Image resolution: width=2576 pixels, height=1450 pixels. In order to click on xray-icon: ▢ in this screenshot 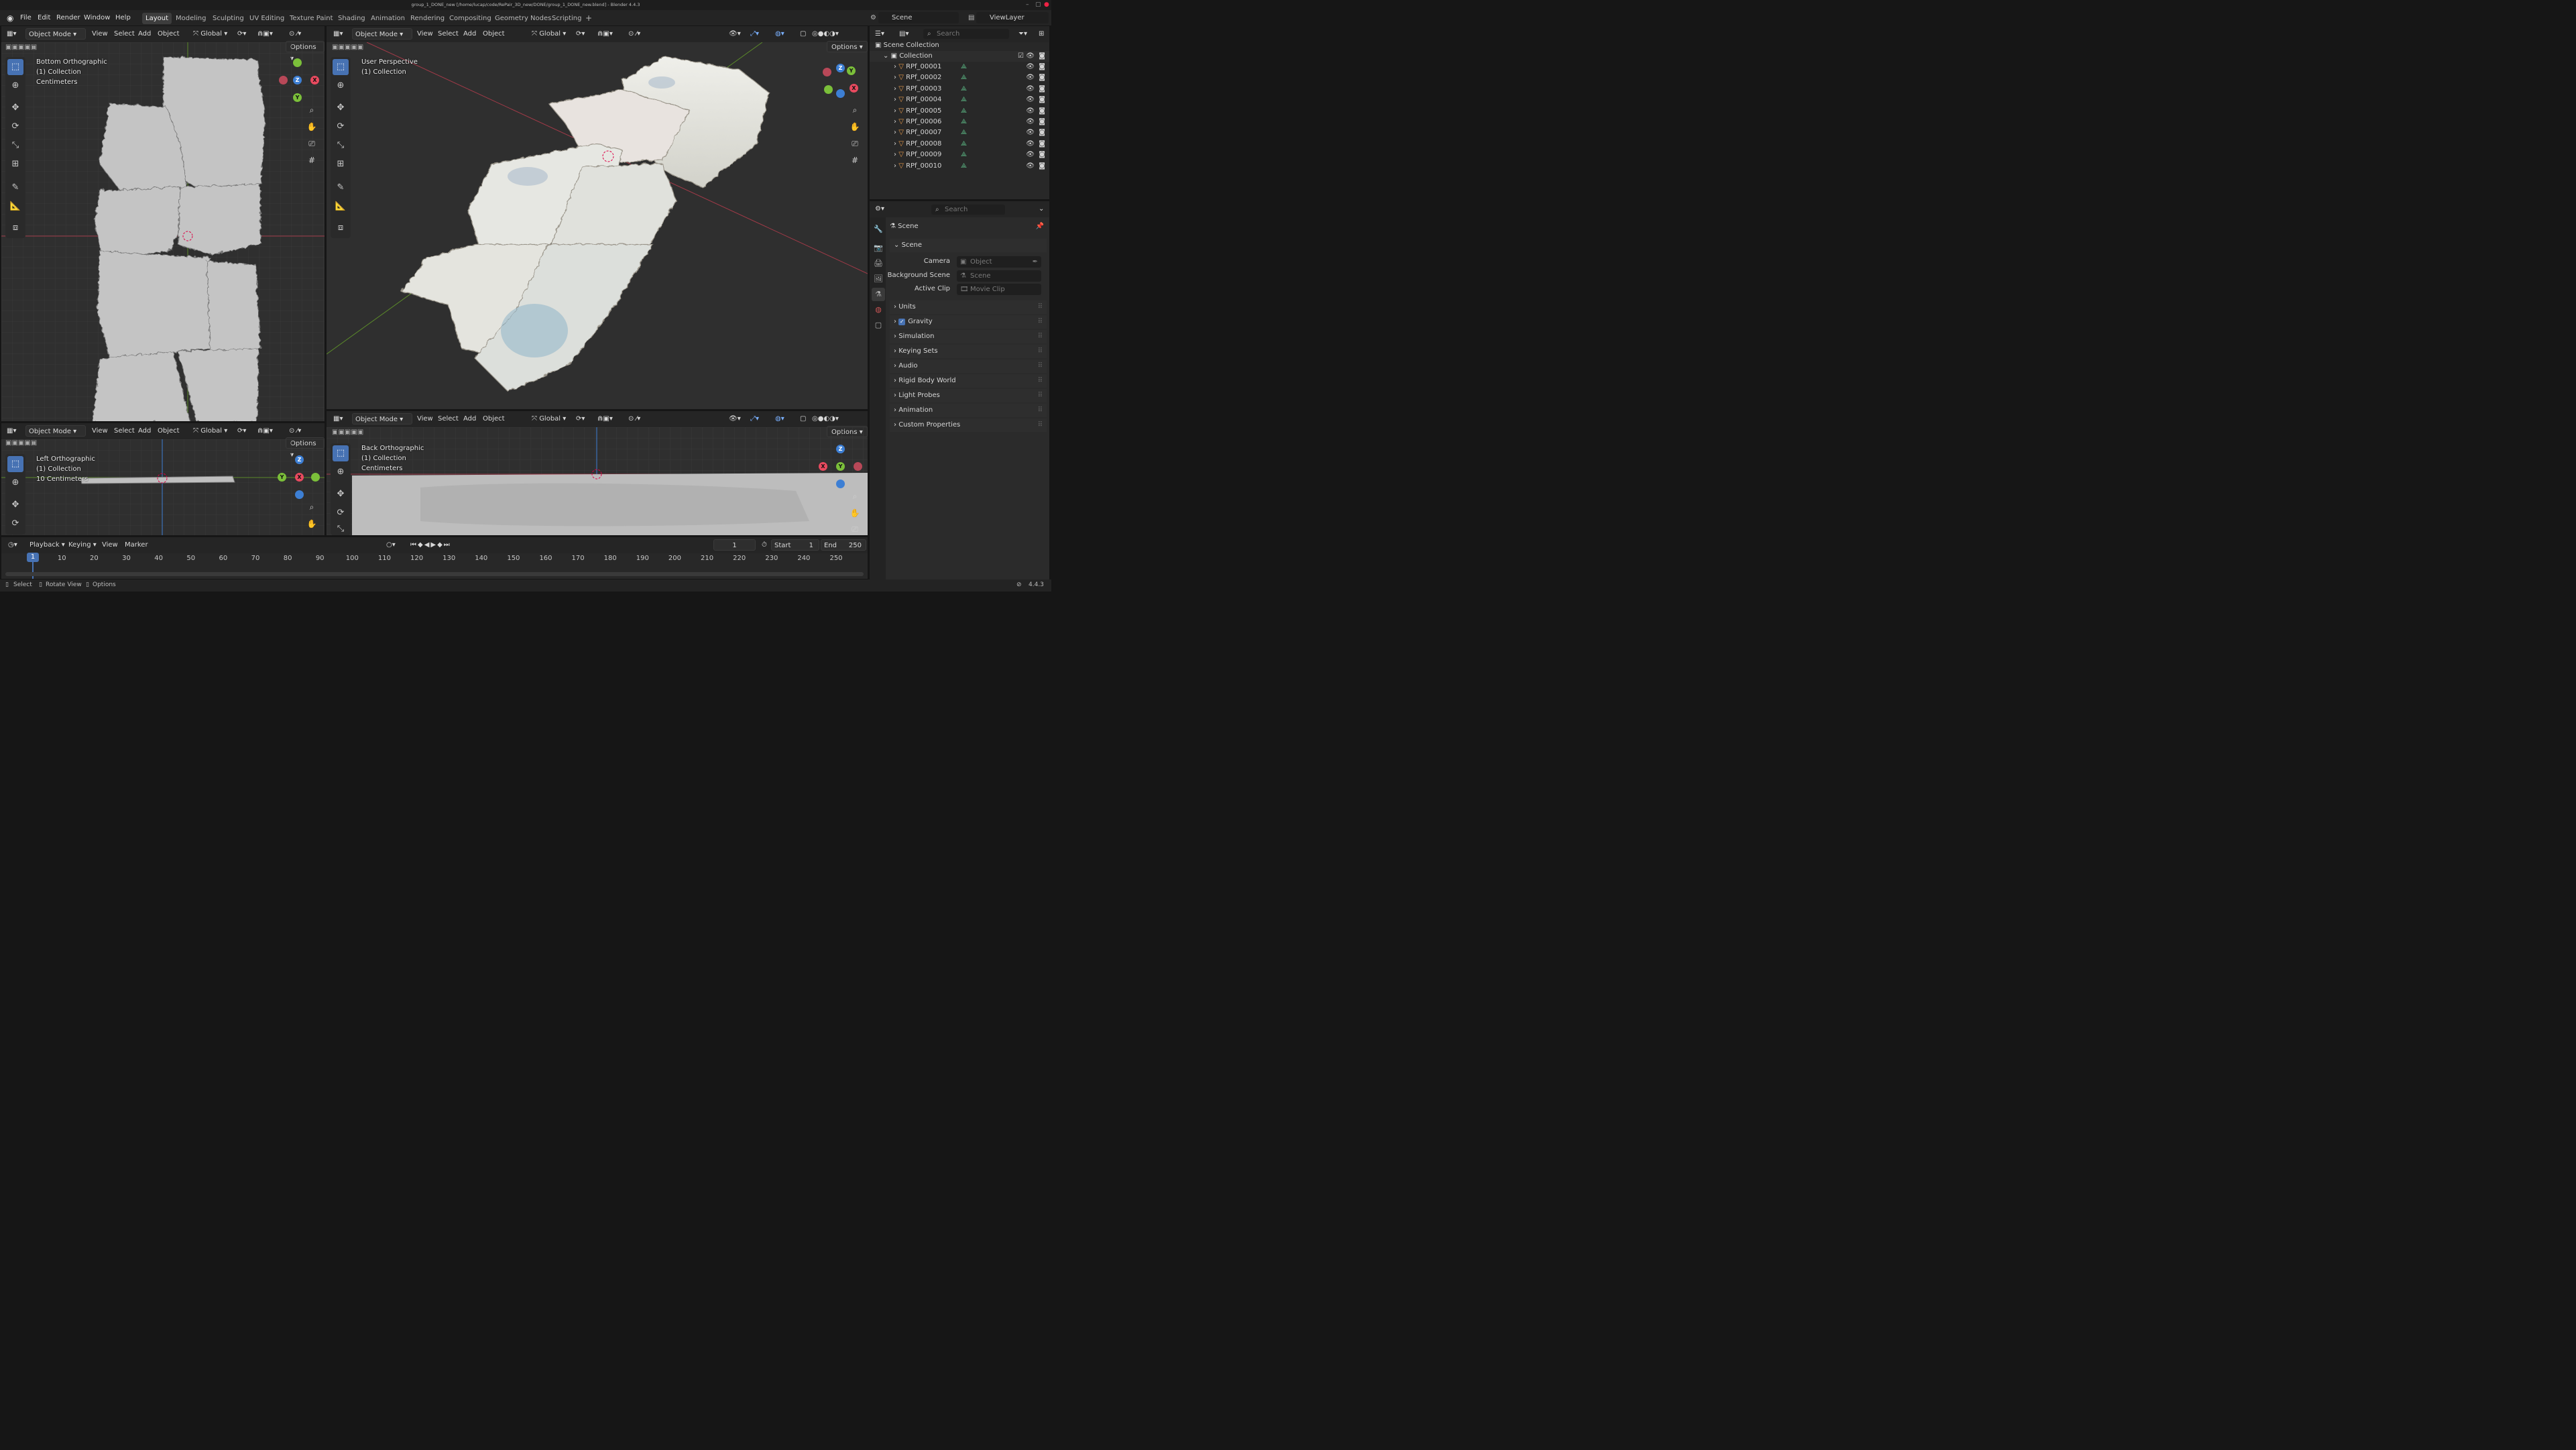, I will do `click(803, 419)`.